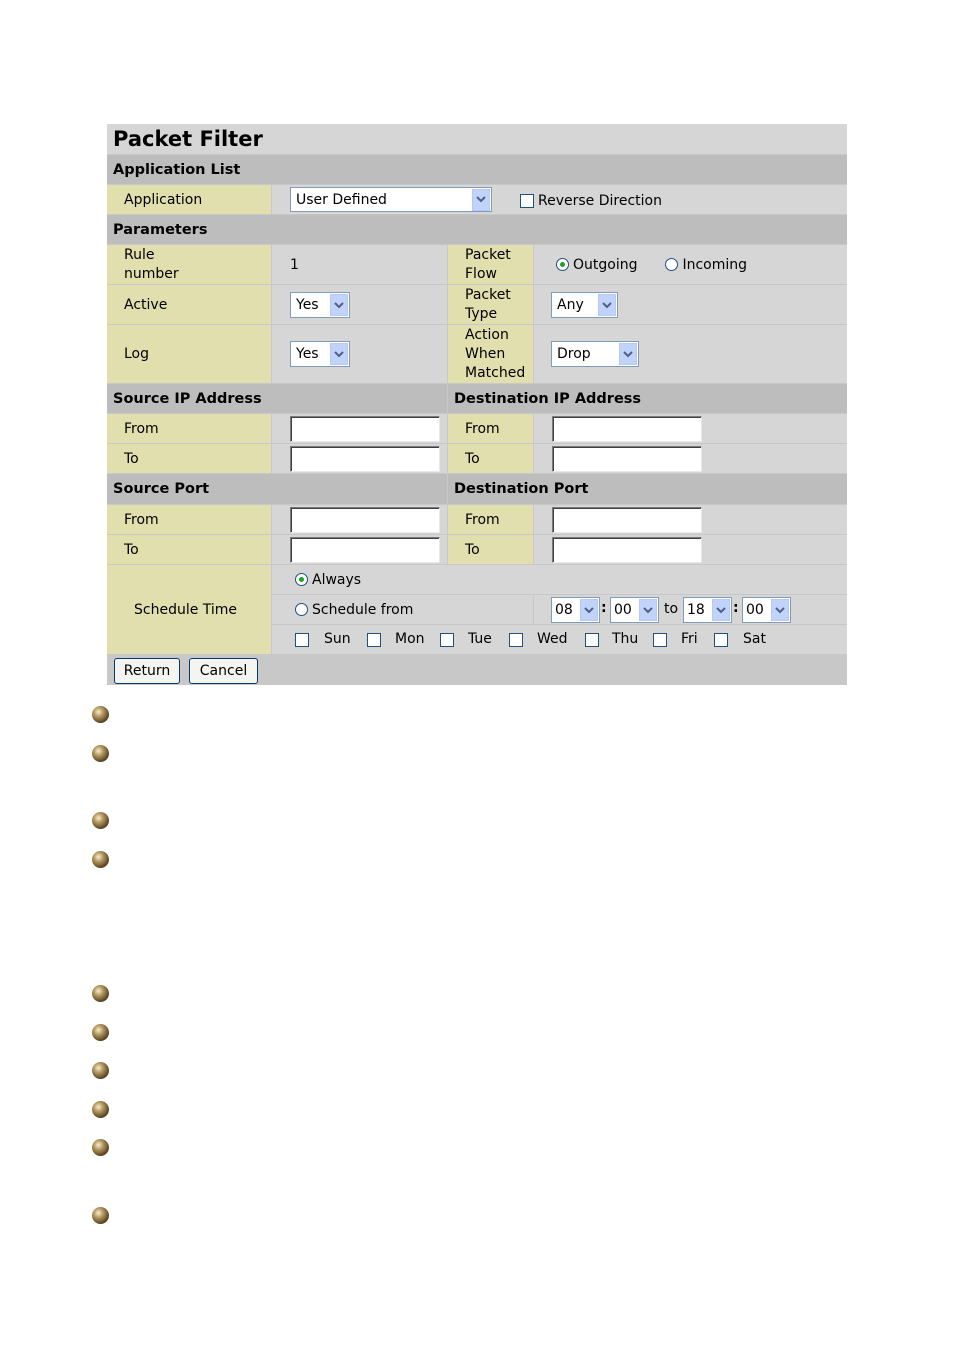  I want to click on page-title: Packet Filter, so click(477, 139).